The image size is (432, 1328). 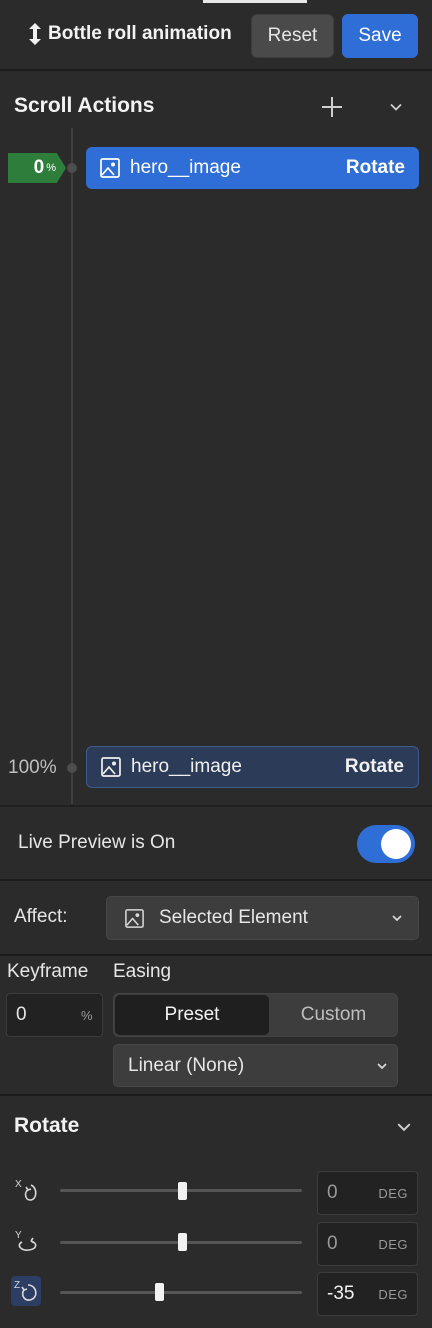 I want to click on easing-selected-value: Linear (None), so click(x=186, y=1065).